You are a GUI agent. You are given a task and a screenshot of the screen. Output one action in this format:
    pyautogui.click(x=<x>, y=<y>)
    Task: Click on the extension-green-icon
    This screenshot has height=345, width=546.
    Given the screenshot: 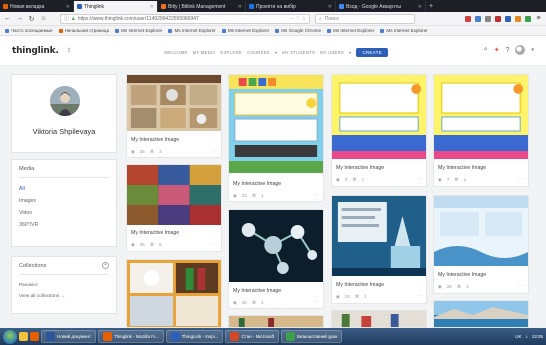 What is the action you would take?
    pyautogui.click(x=528, y=18)
    